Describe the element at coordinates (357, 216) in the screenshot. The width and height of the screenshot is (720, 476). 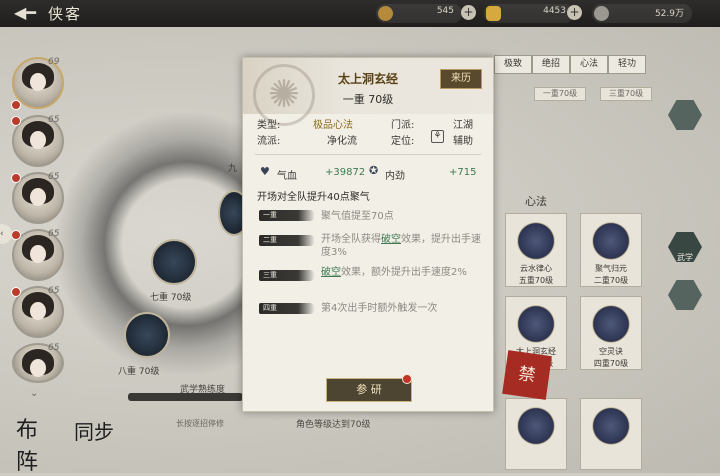
I see `level-effect: 聚气值提至70点` at that location.